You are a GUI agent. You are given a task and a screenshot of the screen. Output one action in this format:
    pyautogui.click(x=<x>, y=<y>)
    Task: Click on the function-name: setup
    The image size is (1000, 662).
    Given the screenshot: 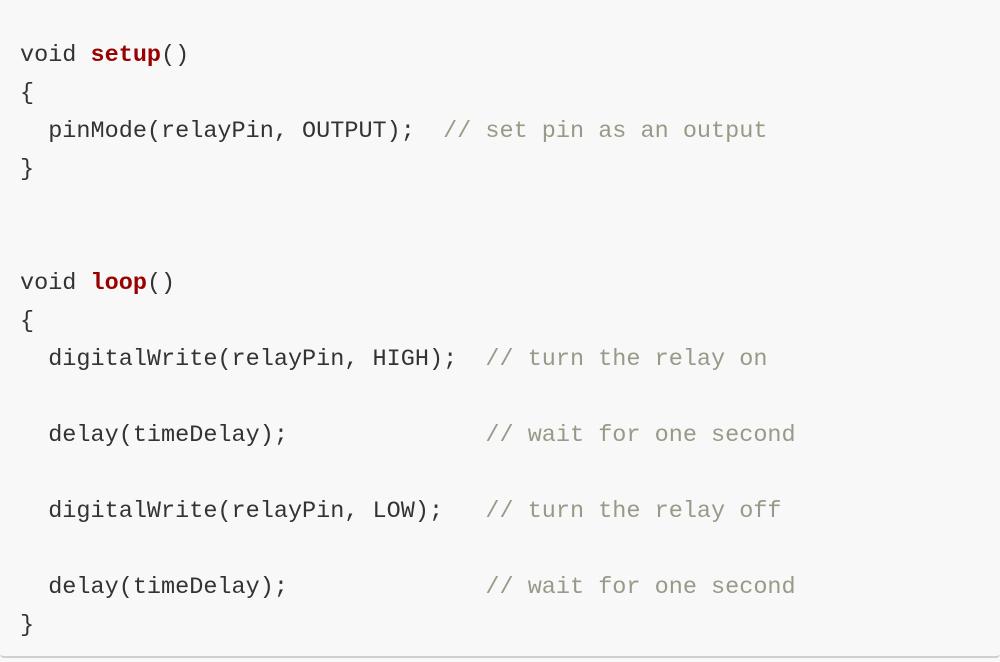 What is the action you would take?
    pyautogui.click(x=126, y=55)
    